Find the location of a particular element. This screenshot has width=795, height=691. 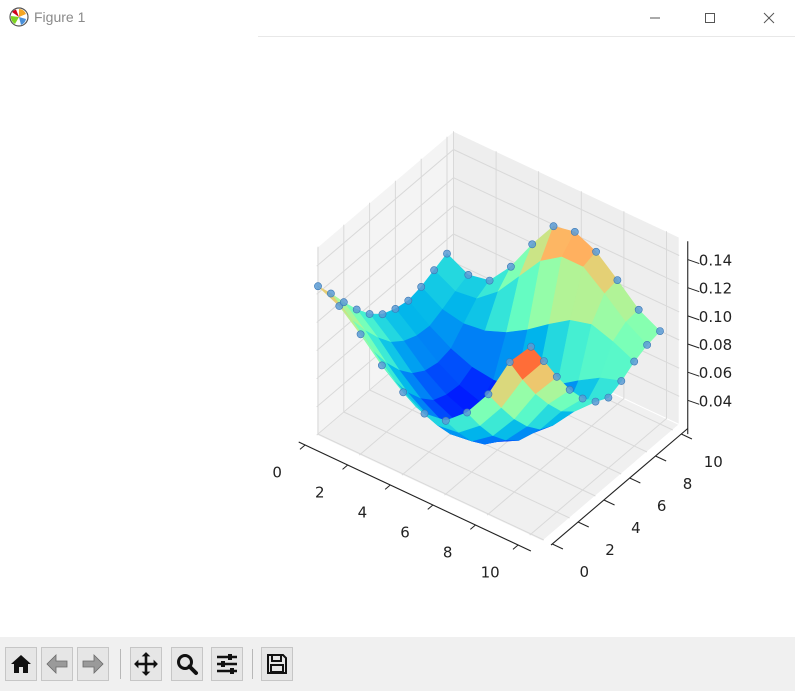

zoom-button is located at coordinates (187, 664).